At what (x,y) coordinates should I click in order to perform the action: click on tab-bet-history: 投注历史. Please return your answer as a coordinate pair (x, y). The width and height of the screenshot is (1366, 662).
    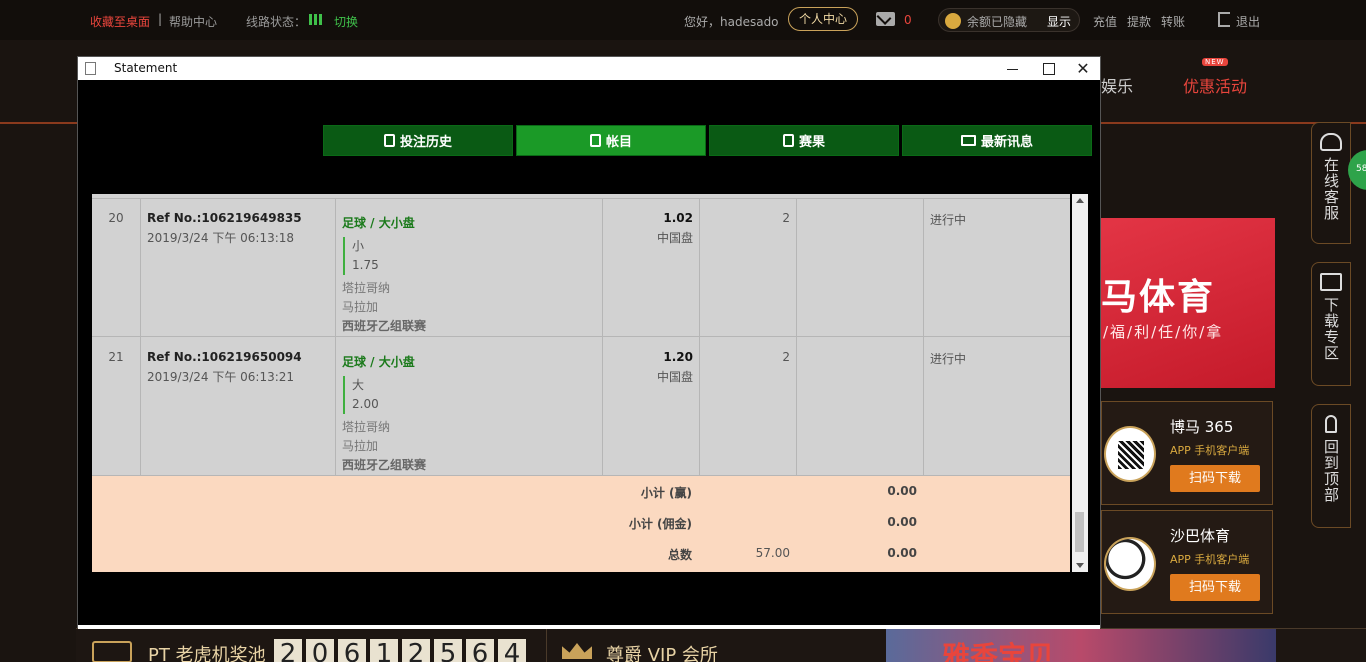
    Looking at the image, I should click on (418, 140).